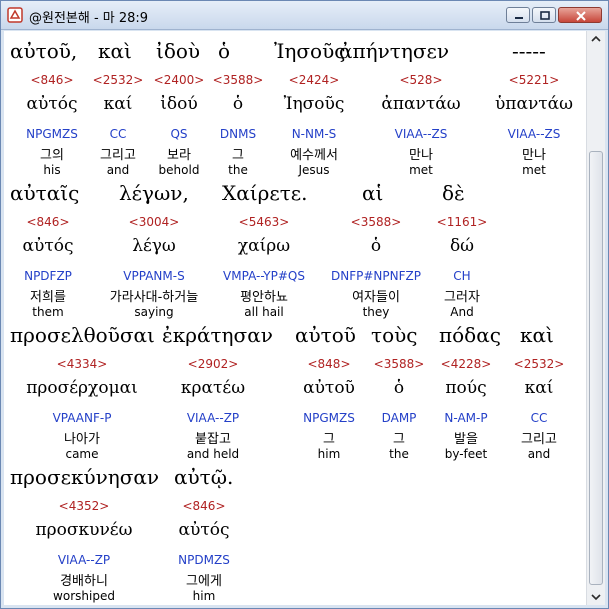  I want to click on english-gloss: they, so click(376, 312).